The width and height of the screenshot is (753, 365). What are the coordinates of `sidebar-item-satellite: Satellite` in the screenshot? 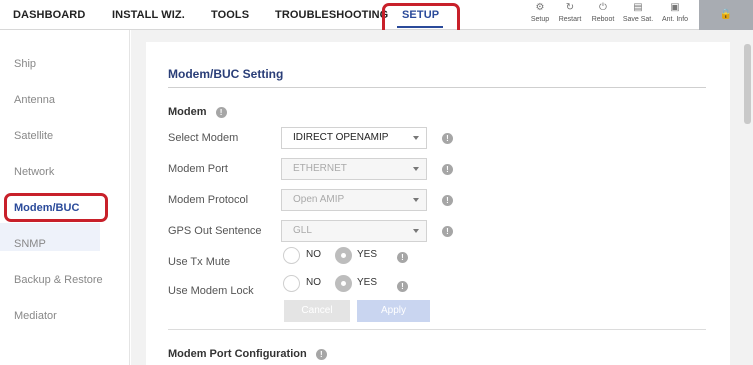 It's located at (33, 136).